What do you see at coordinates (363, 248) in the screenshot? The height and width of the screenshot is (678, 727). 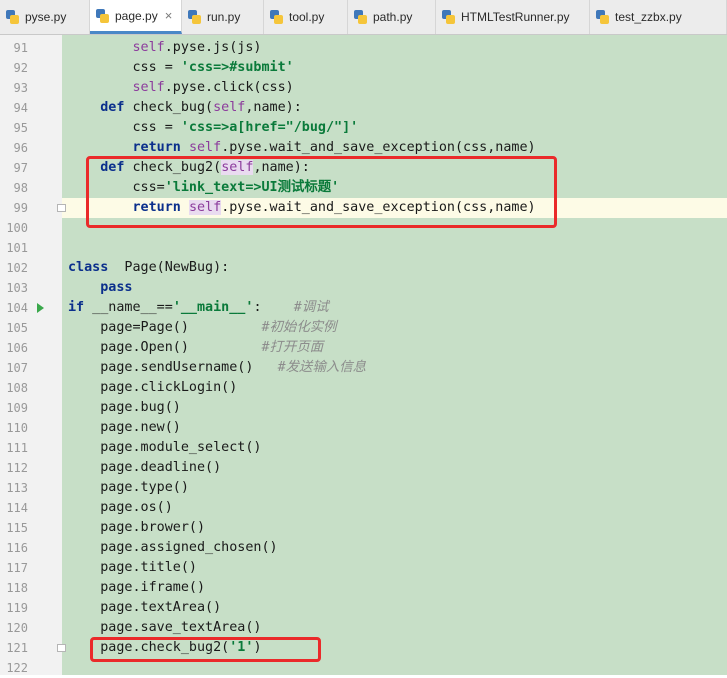 I see `code-line: 101` at bounding box center [363, 248].